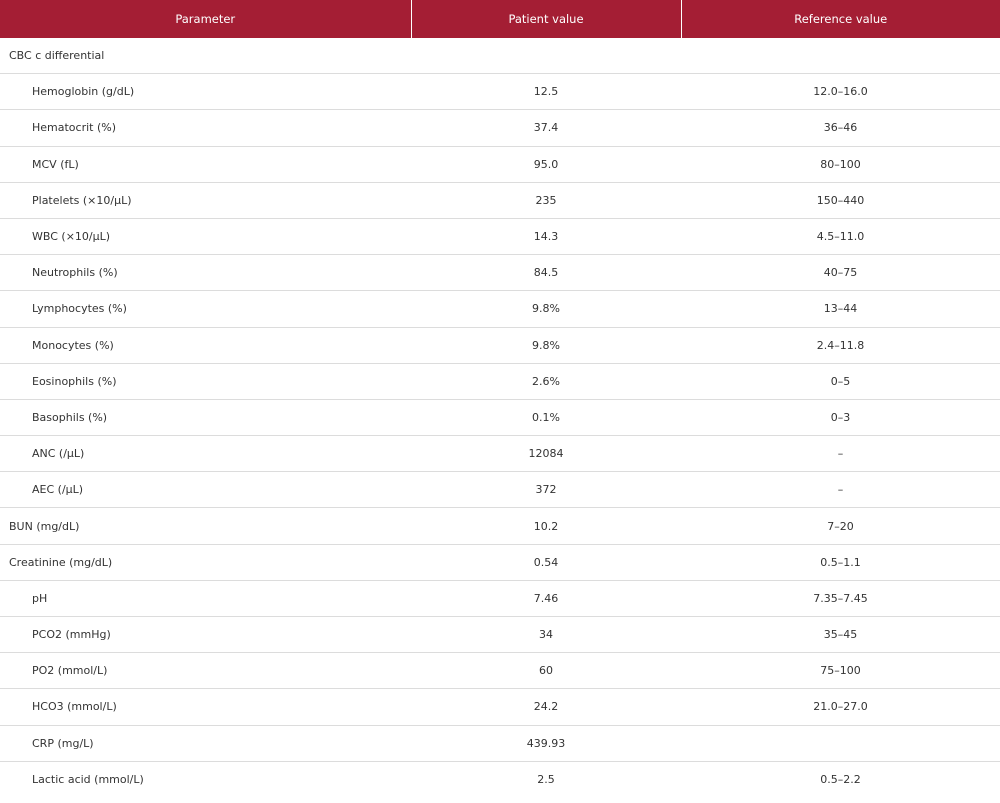 The height and width of the screenshot is (803, 1000). I want to click on patient-value-cell: 95.0, so click(546, 164).